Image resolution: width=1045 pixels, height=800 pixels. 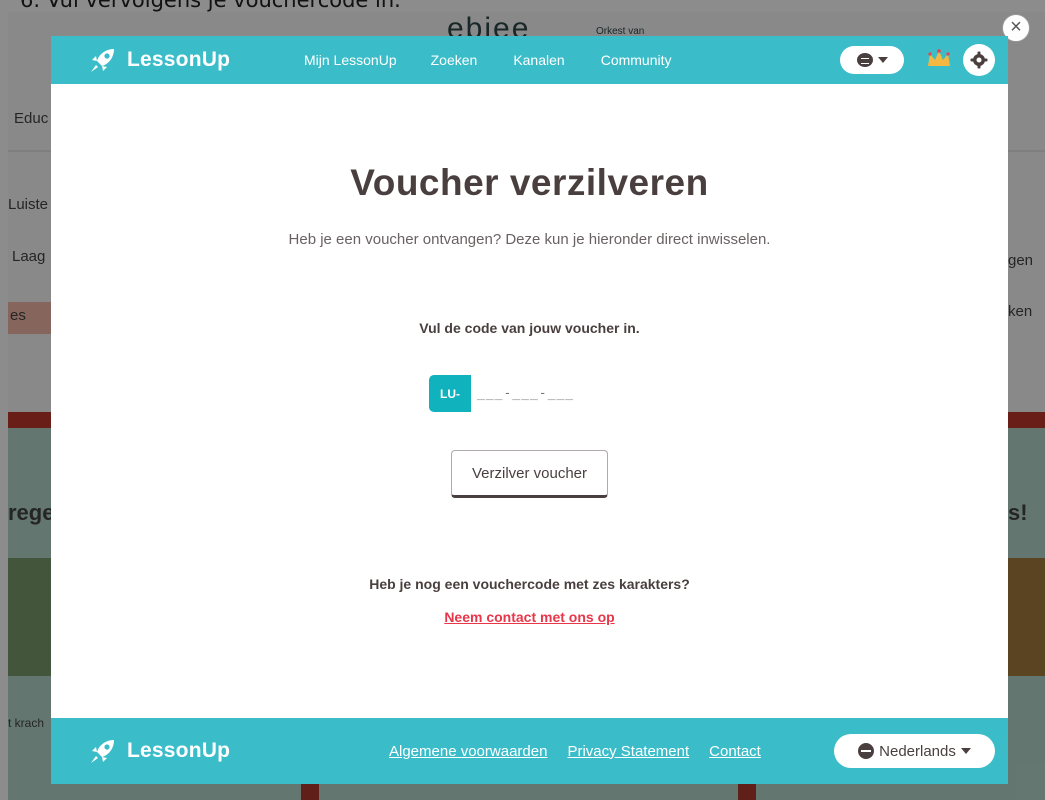 What do you see at coordinates (917, 751) in the screenshot?
I see `language-label: Nederlands` at bounding box center [917, 751].